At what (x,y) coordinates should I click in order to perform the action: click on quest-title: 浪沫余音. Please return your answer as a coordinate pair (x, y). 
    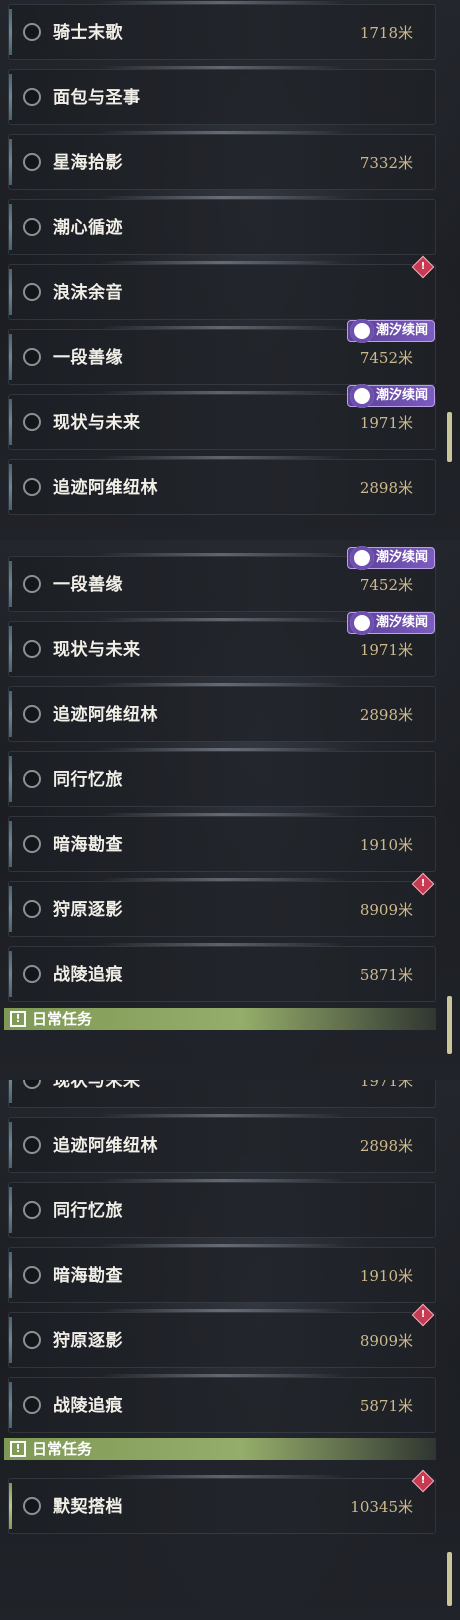
    Looking at the image, I should click on (88, 293).